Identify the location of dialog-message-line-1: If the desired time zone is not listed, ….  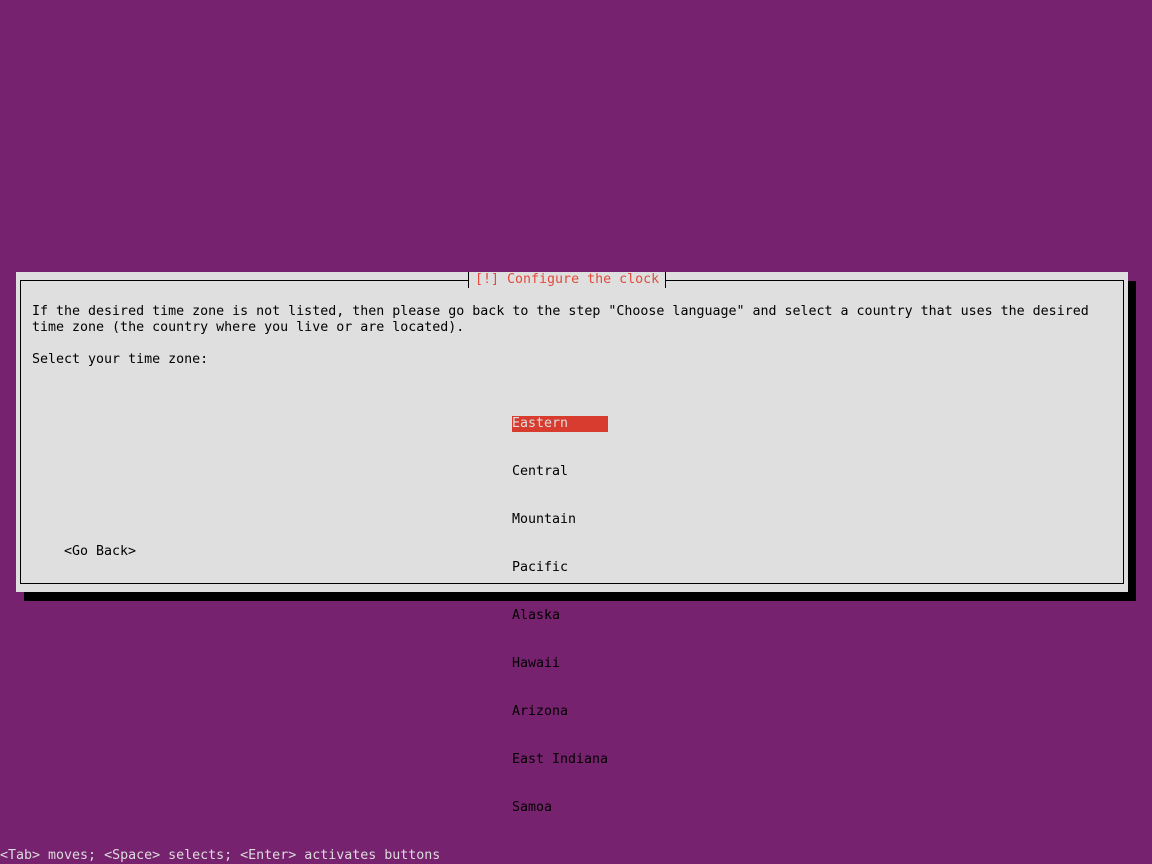
(560, 311).